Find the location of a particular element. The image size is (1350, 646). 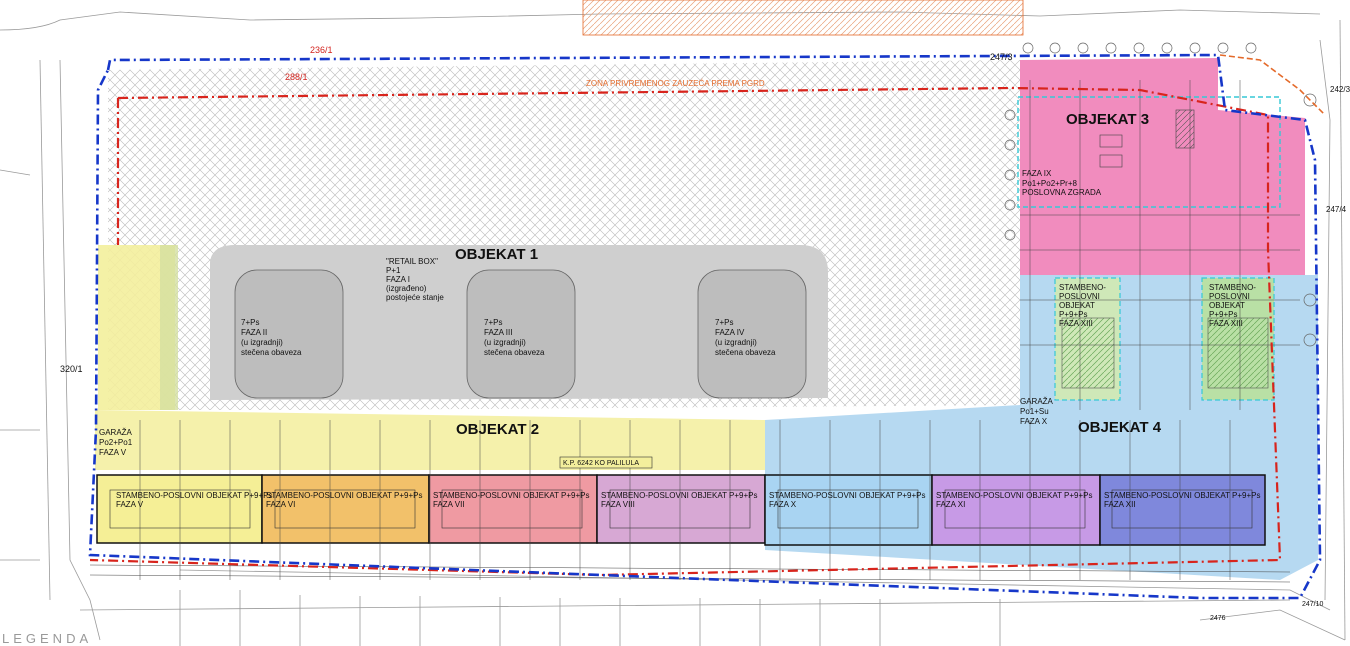

retail-line5: postojeće stanje is located at coordinates (415, 297).